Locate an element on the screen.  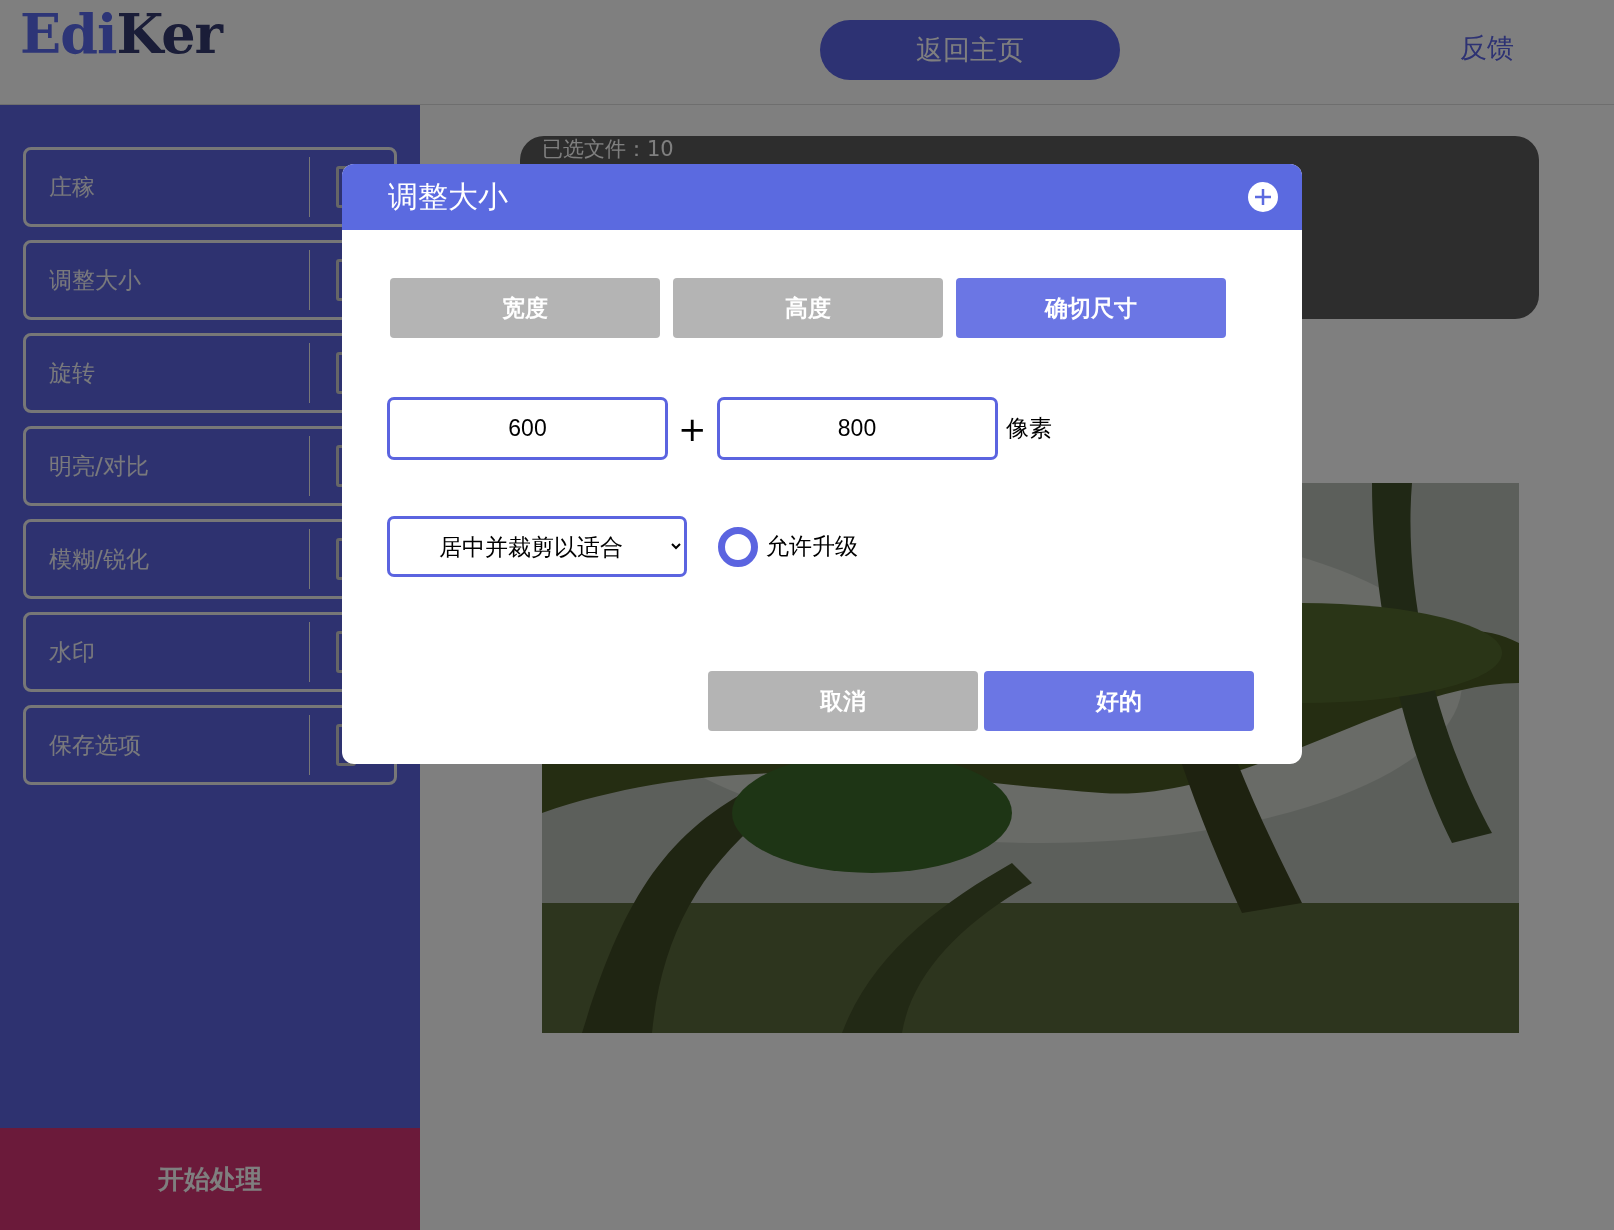
plus-circle-icon is located at coordinates (1263, 197).